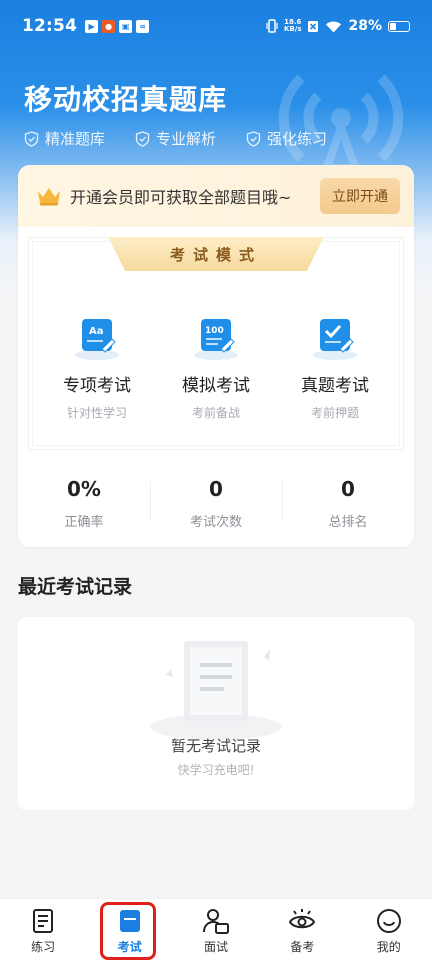  What do you see at coordinates (335, 386) in the screenshot?
I see `mode-title: 真题考试` at bounding box center [335, 386].